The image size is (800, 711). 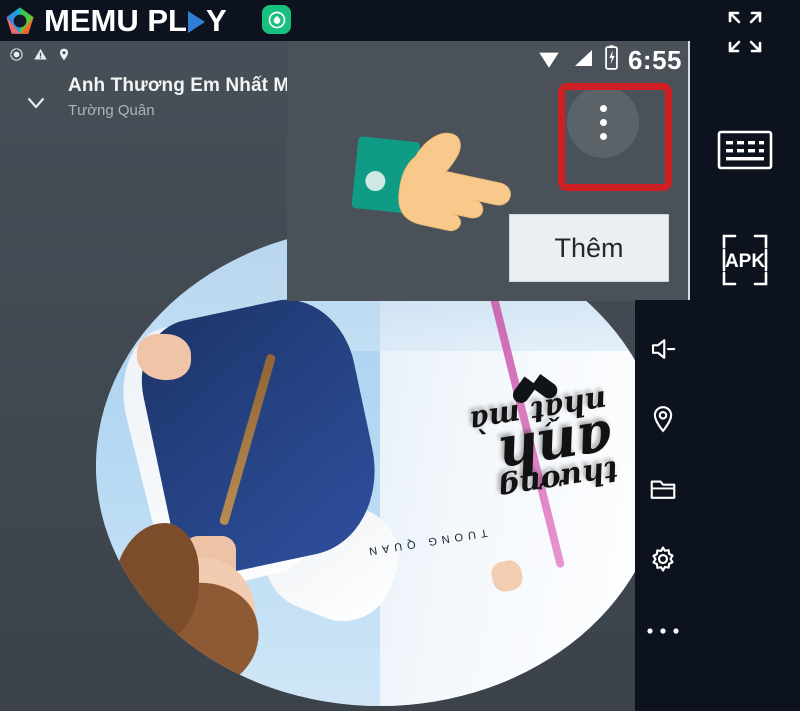 I want to click on heart-icon, so click(x=541, y=385).